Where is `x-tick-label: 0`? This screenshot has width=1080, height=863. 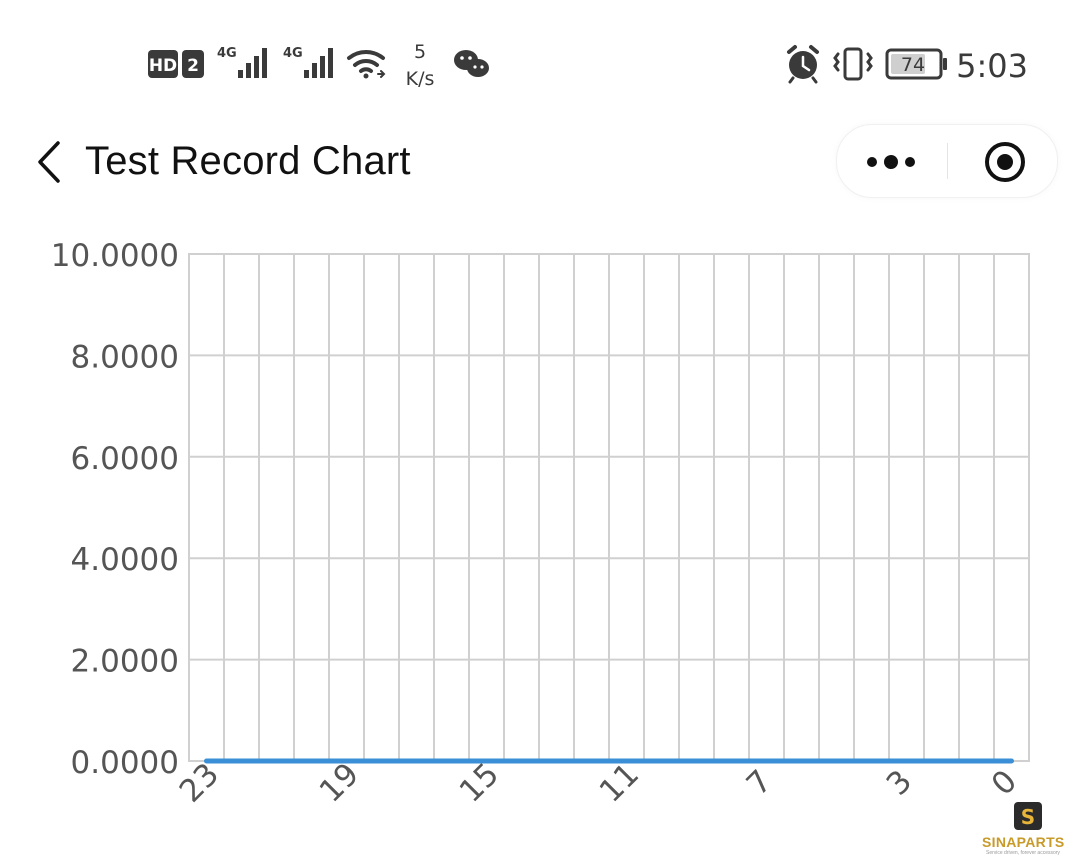 x-tick-label: 0 is located at coordinates (1004, 782).